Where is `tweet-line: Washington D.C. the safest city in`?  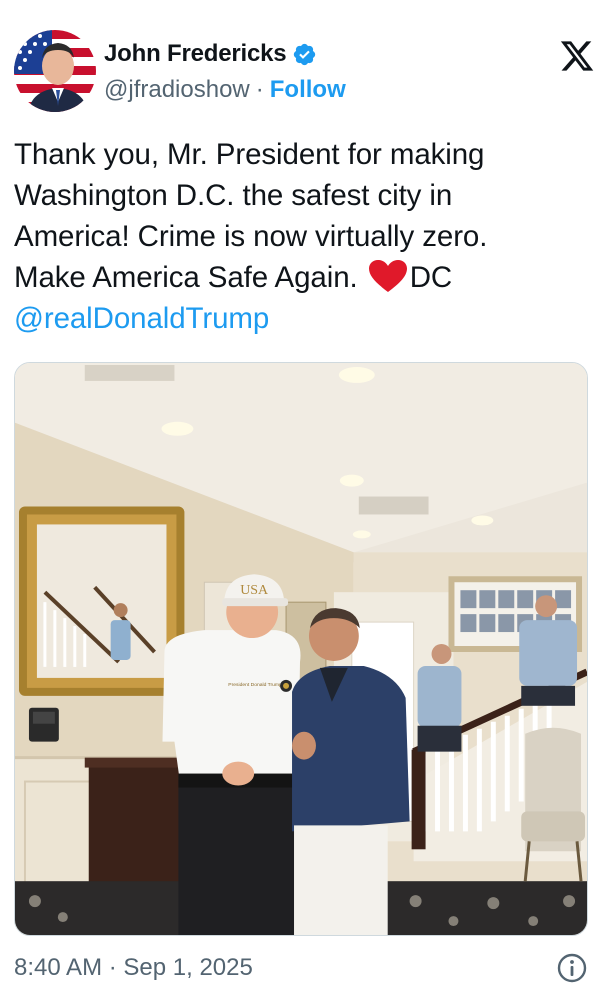 tweet-line: Washington D.C. the safest city in is located at coordinates (233, 195).